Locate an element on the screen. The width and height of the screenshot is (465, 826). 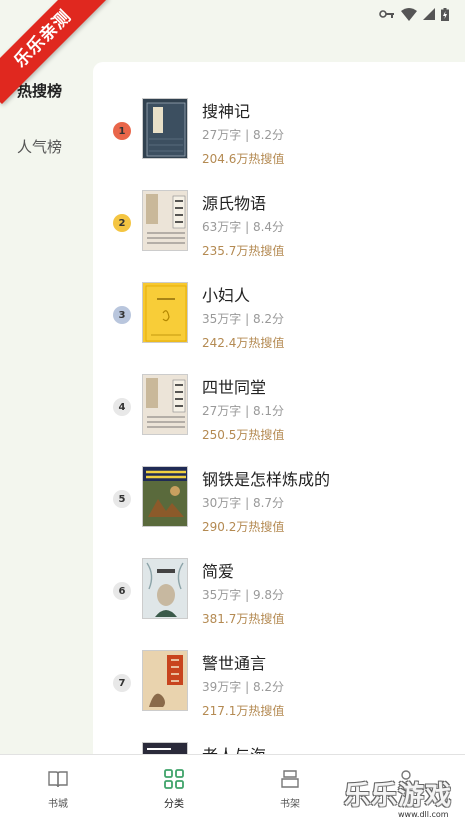
book-heat: 217.1万热搜值 is located at coordinates (243, 711).